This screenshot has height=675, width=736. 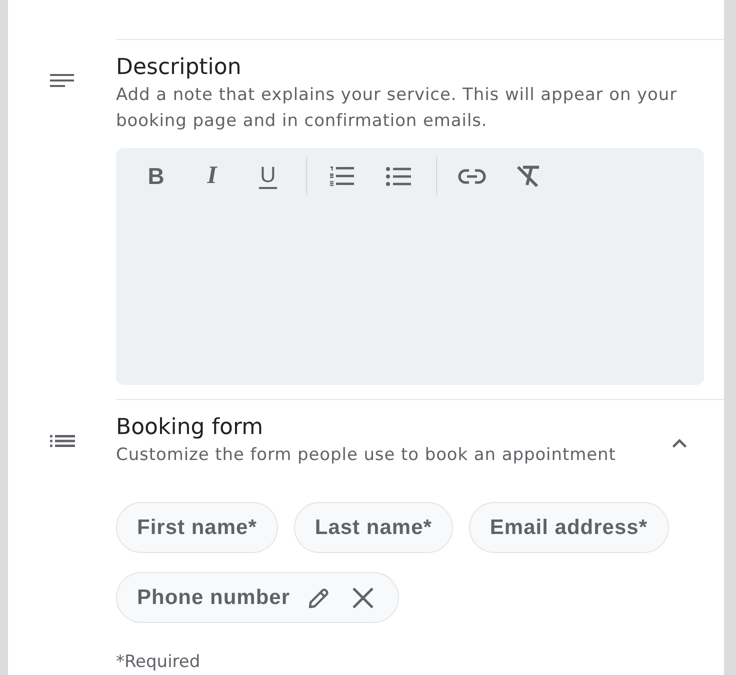 What do you see at coordinates (366, 455) in the screenshot?
I see `section-description: Customize the form people use to book an appointment` at bounding box center [366, 455].